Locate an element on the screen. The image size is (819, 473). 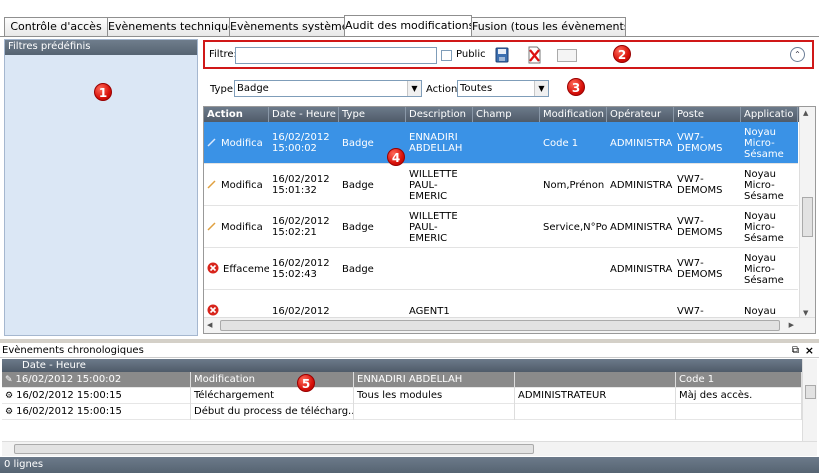
chronological-events-header: Evènements chronologiques ⧉ × is located at coordinates (409, 350).